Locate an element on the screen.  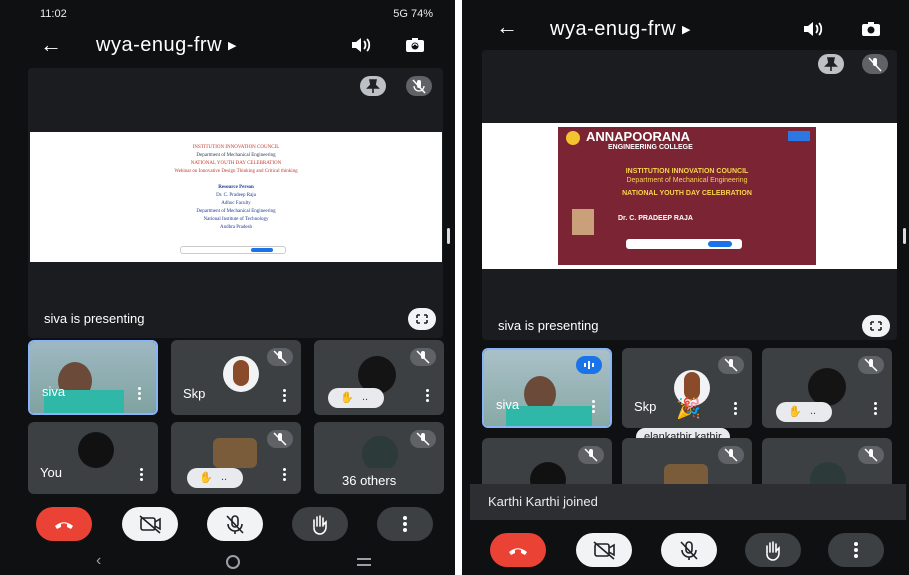
presenting-label: siva is presenting is located at coordinates (548, 325).